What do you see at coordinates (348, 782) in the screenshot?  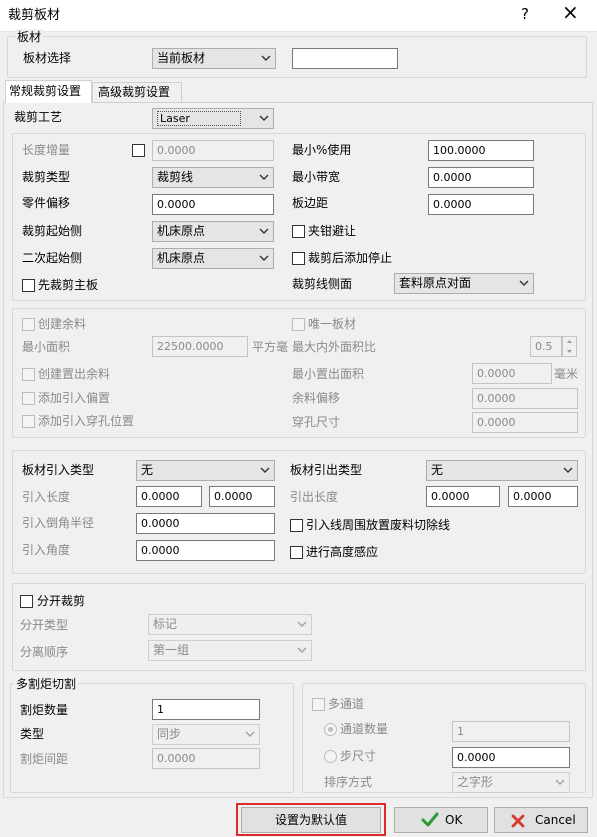 I see `sort-mode-label: 排序方式` at bounding box center [348, 782].